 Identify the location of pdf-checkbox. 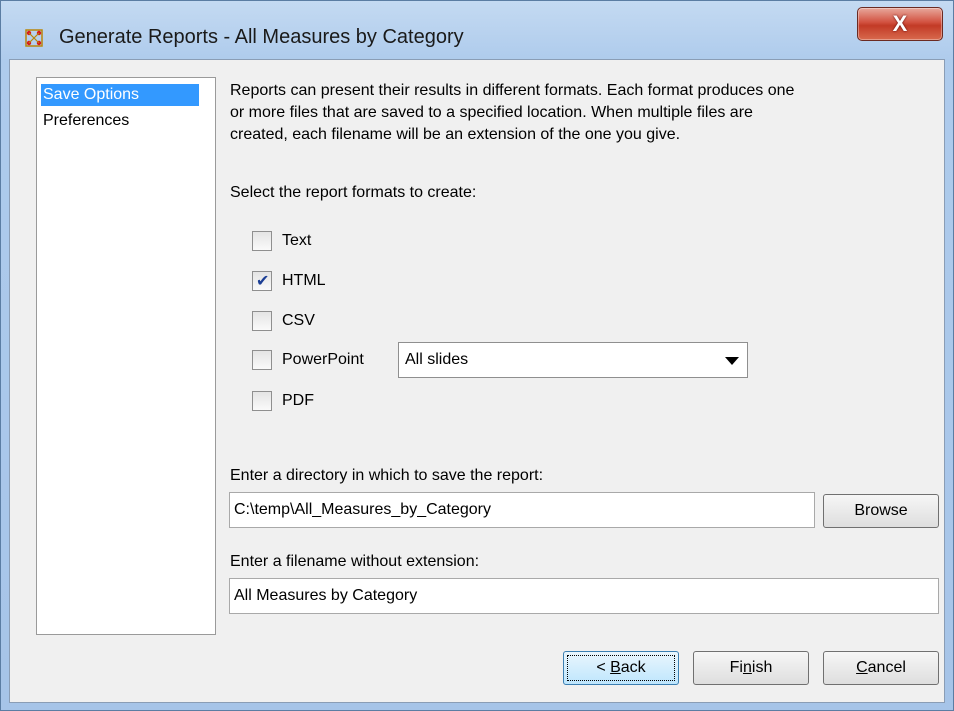
(262, 401).